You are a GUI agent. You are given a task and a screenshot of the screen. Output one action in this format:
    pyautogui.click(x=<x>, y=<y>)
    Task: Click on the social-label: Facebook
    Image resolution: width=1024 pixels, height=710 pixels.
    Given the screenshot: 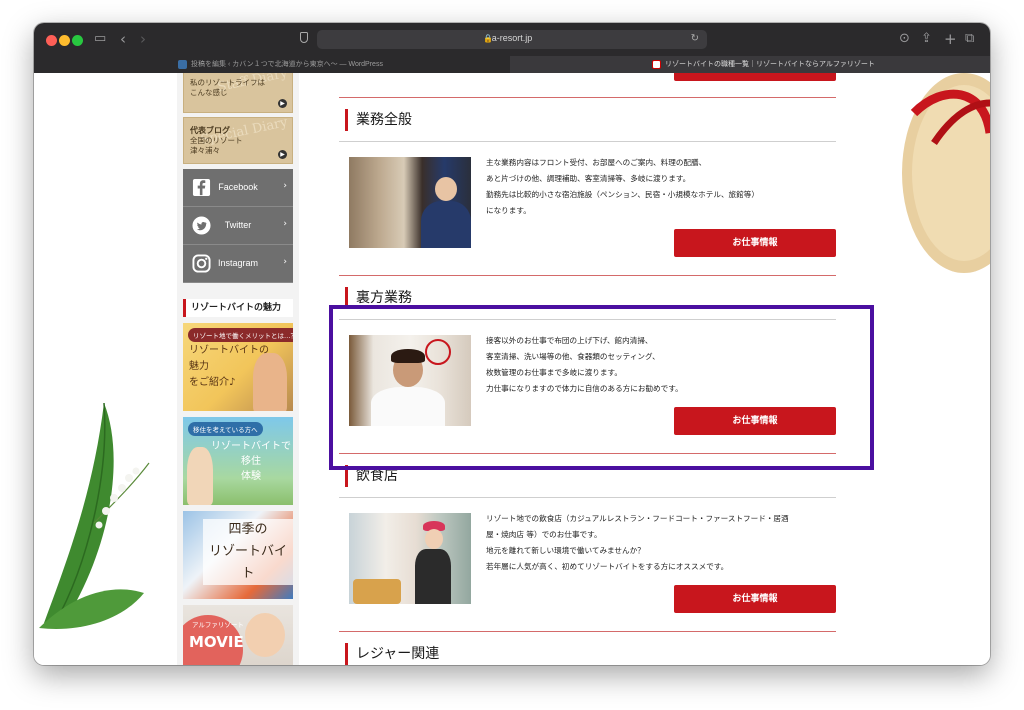 What is the action you would take?
    pyautogui.click(x=238, y=187)
    